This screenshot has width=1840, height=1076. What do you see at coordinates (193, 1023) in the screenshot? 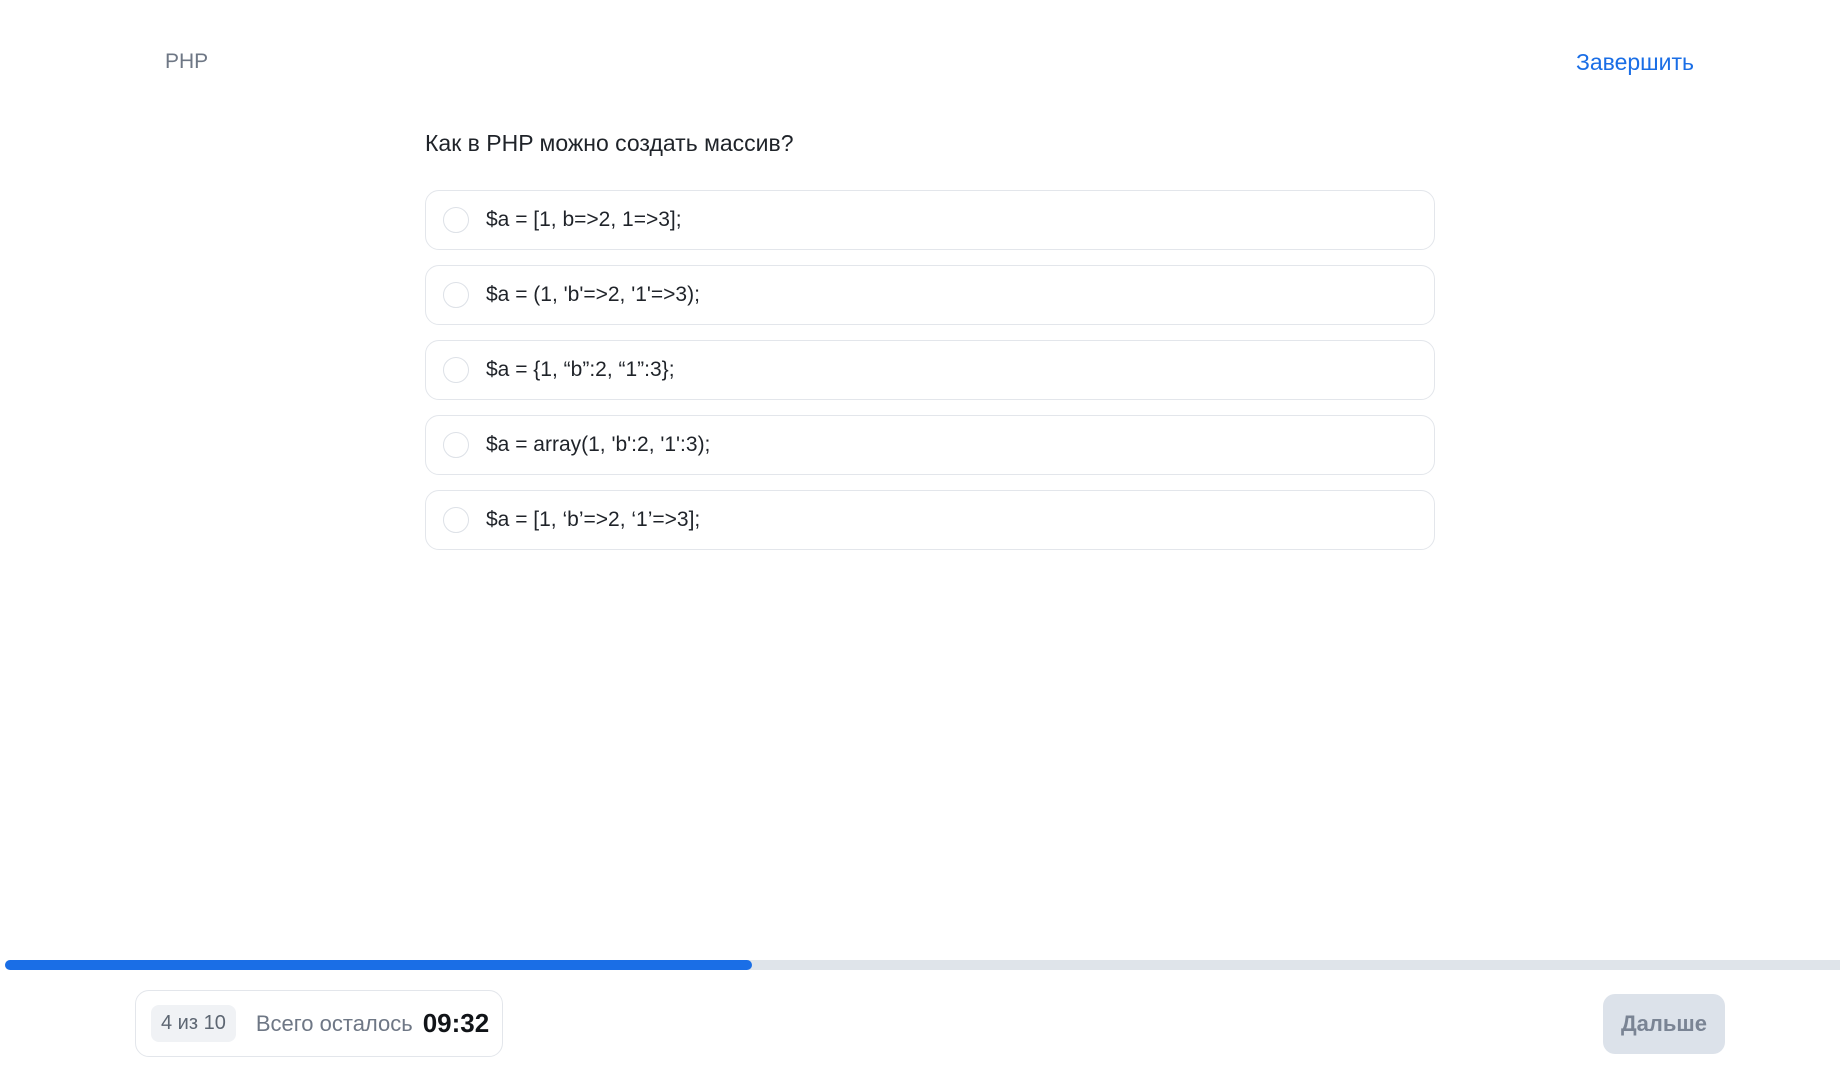
I see `question-counter: 4 из 10` at bounding box center [193, 1023].